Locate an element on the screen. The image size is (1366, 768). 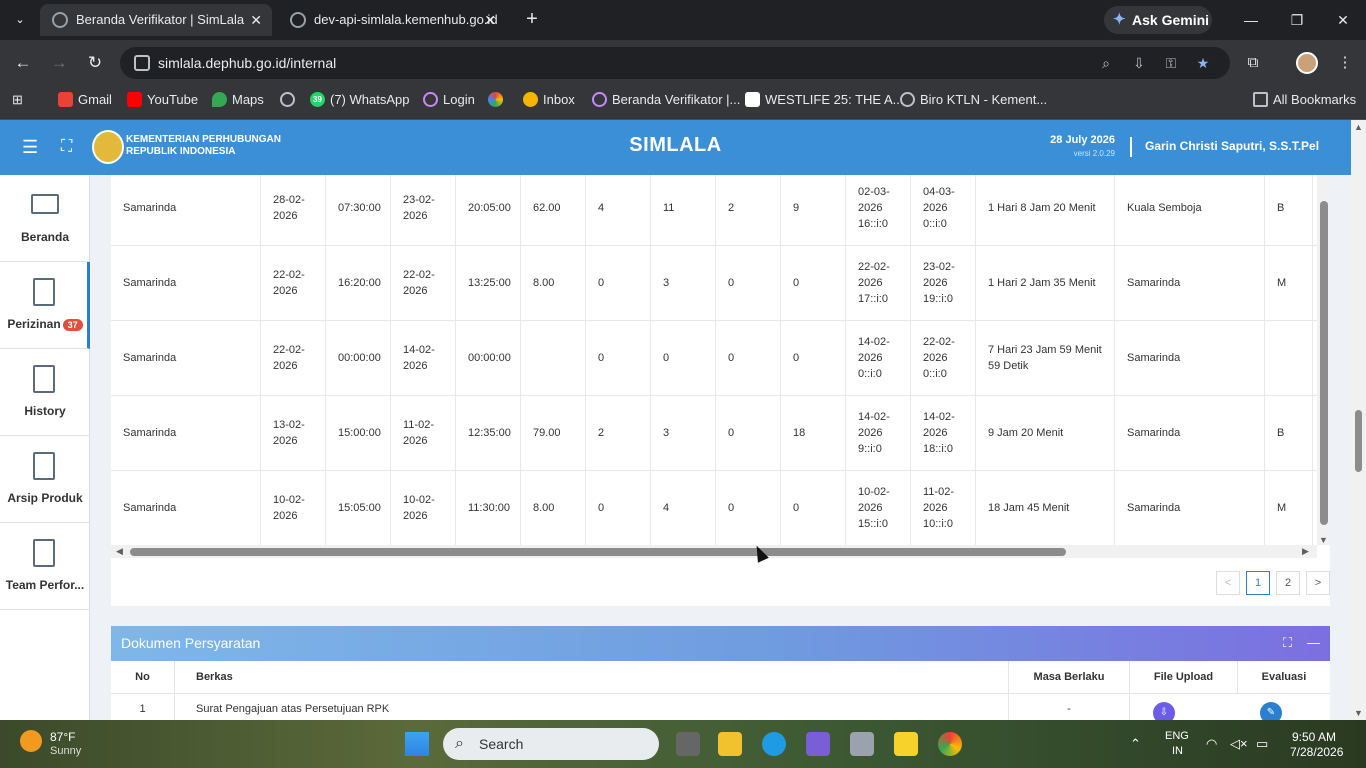
task-view-icon is located at coordinates (688, 744).